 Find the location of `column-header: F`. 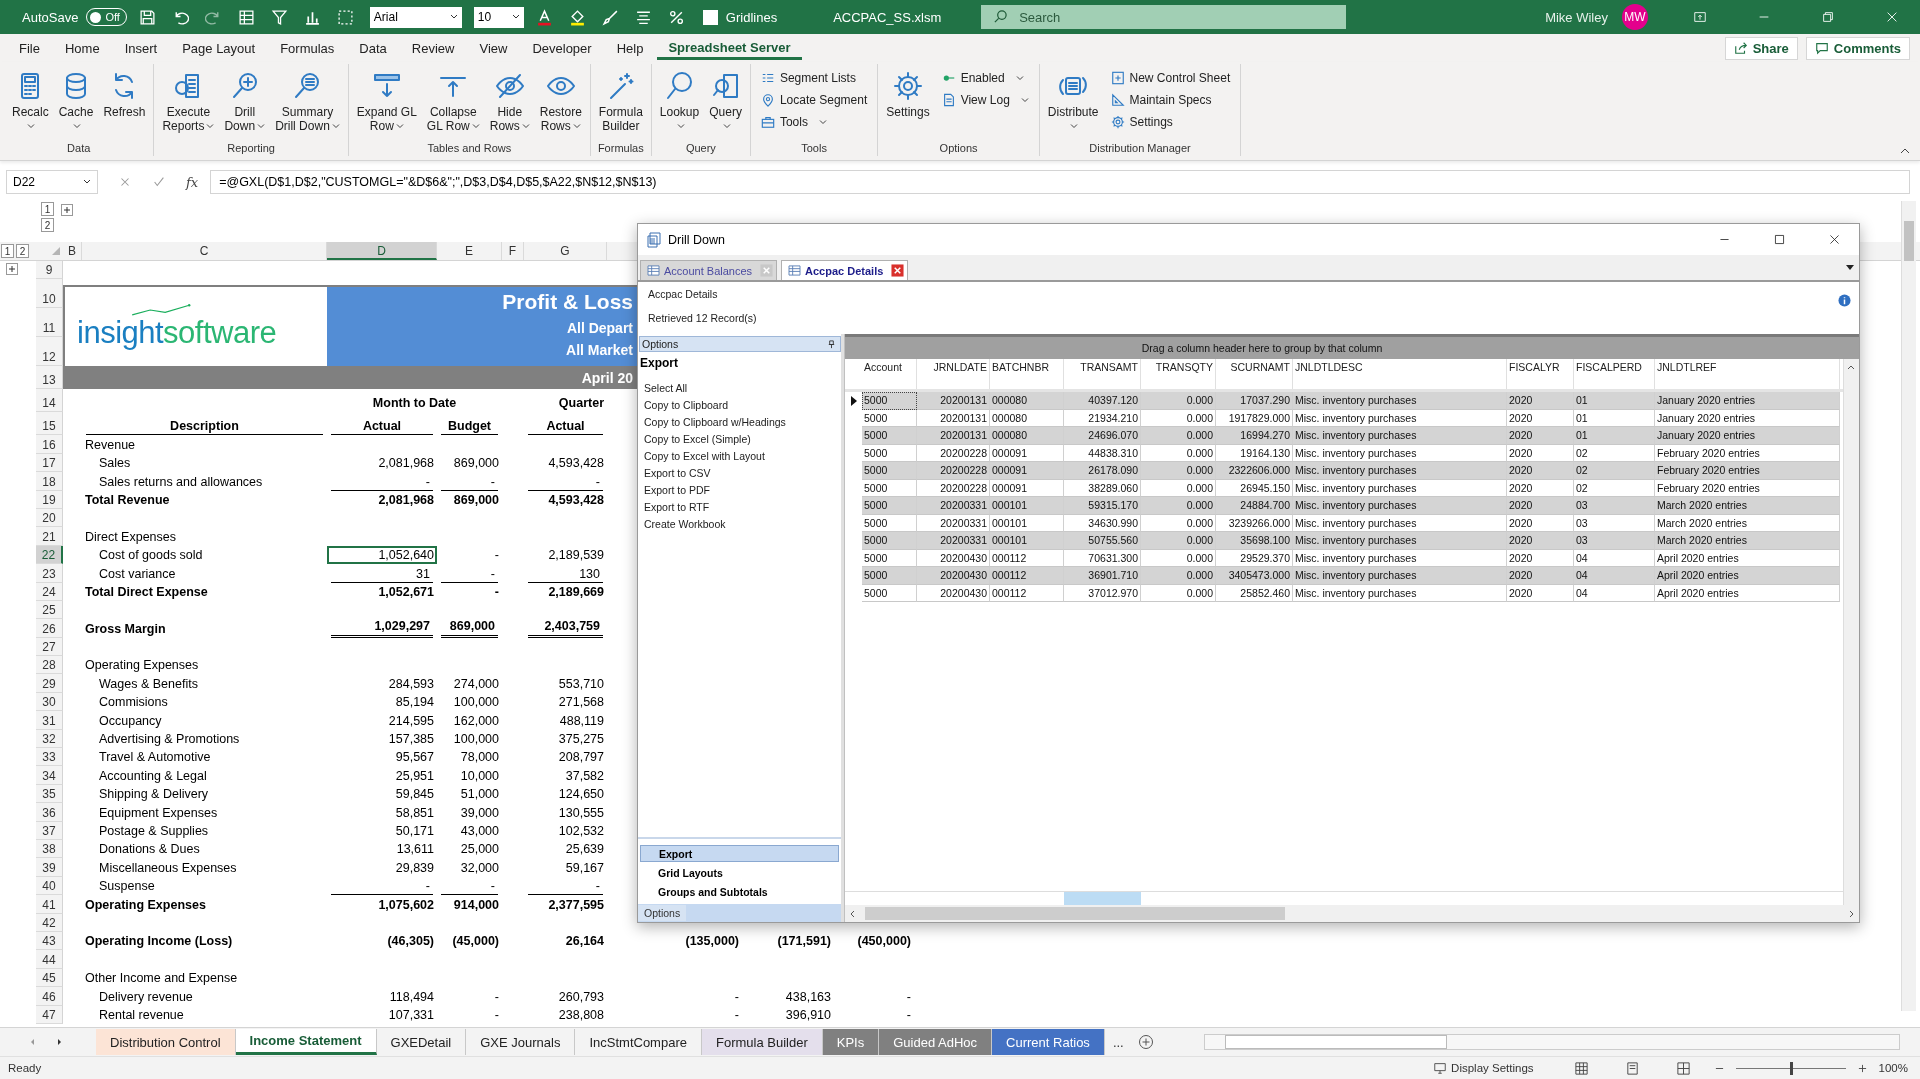

column-header: F is located at coordinates (513, 251).